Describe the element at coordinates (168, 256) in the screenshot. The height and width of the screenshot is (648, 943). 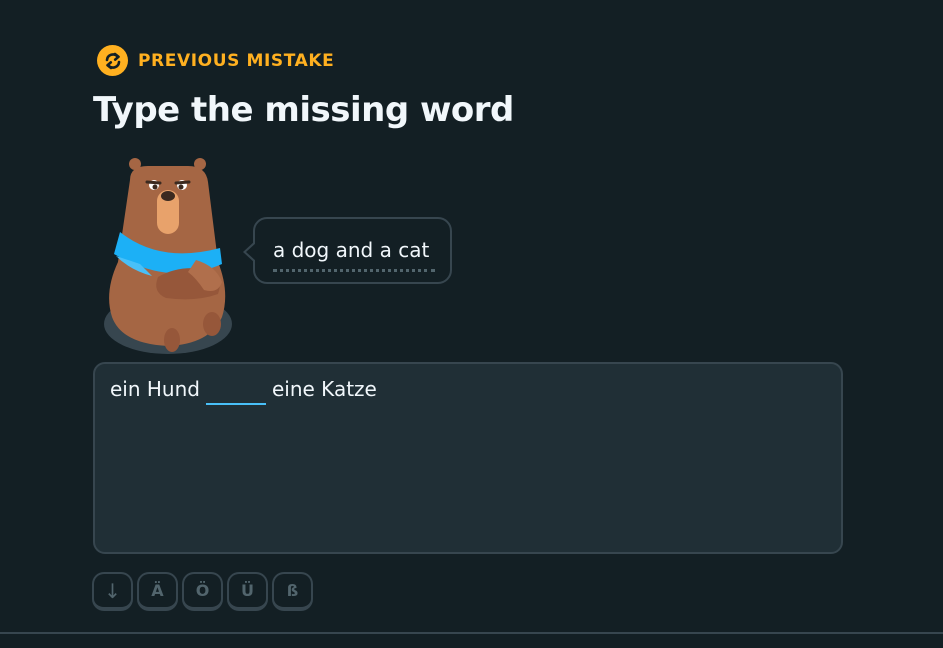
I see `bear-character` at that location.